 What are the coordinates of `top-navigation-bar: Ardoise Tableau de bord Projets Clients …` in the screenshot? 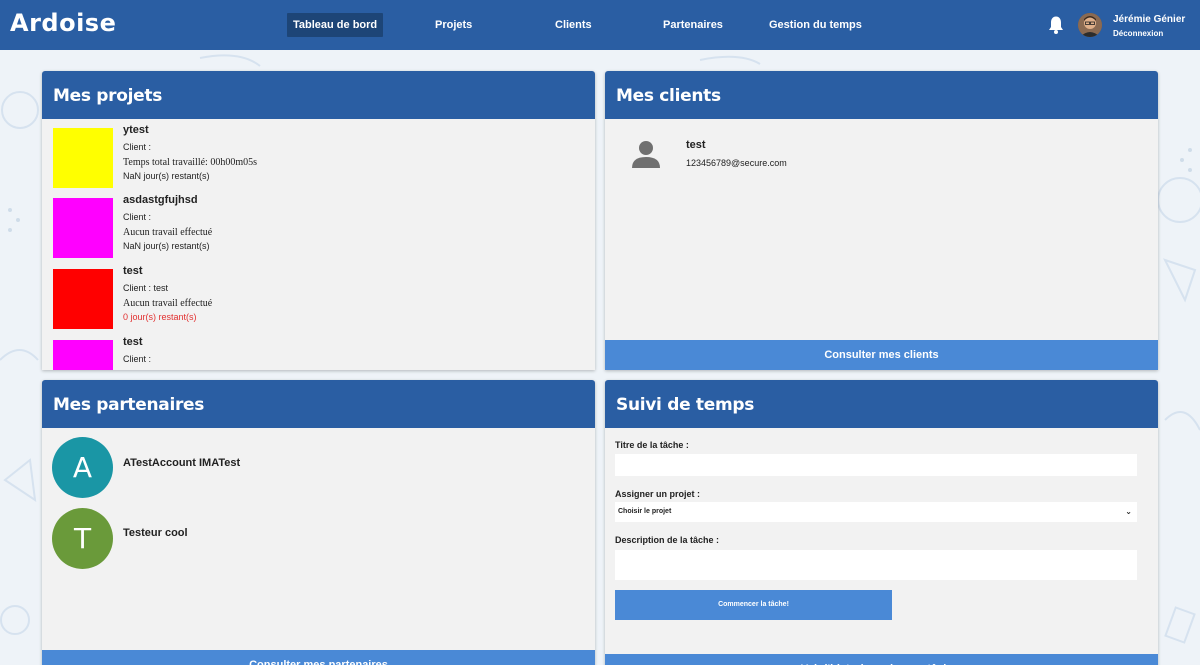 It's located at (600, 25).